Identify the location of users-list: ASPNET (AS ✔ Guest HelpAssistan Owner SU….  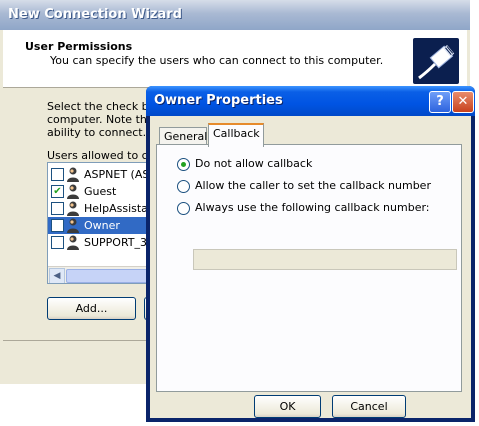
(99, 223).